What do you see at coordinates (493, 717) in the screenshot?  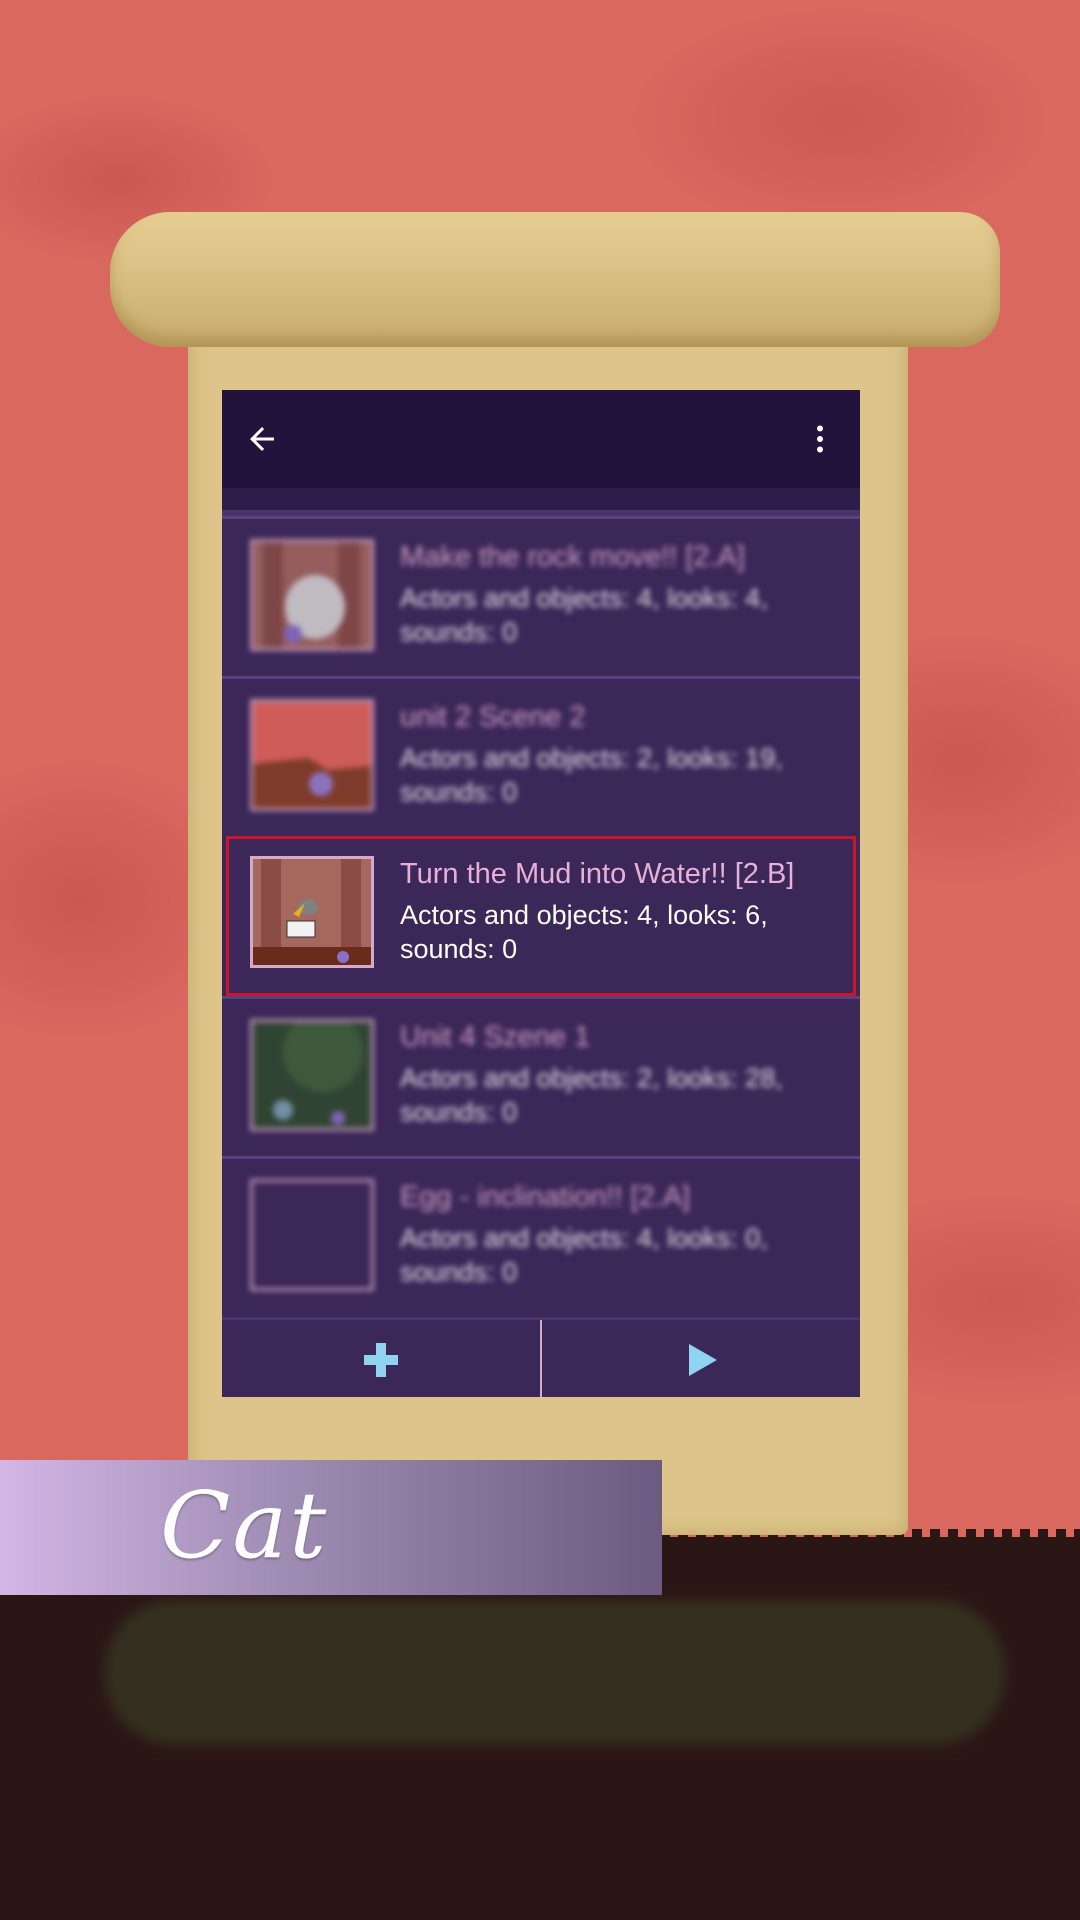 I see `scene-title: unit 2 Scene 2` at bounding box center [493, 717].